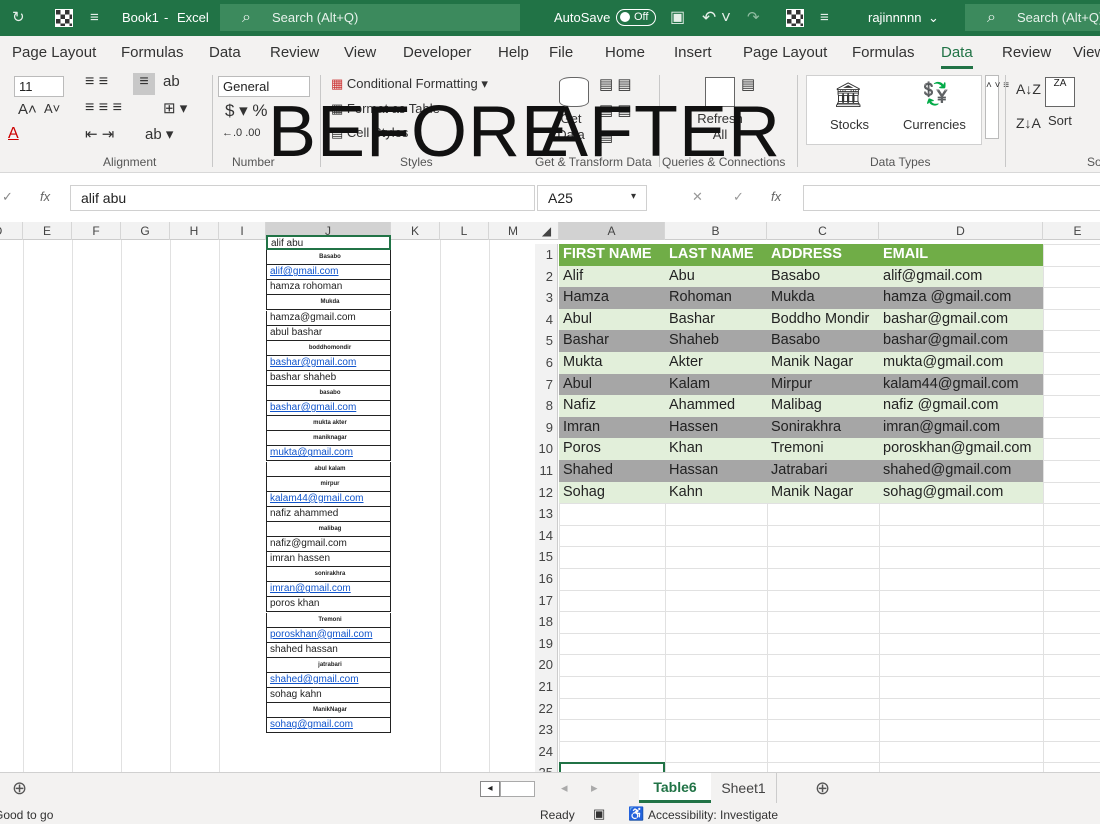 This screenshot has height=824, width=1100. What do you see at coordinates (328, 439) in the screenshot?
I see `column-j-cell: maniknagar` at bounding box center [328, 439].